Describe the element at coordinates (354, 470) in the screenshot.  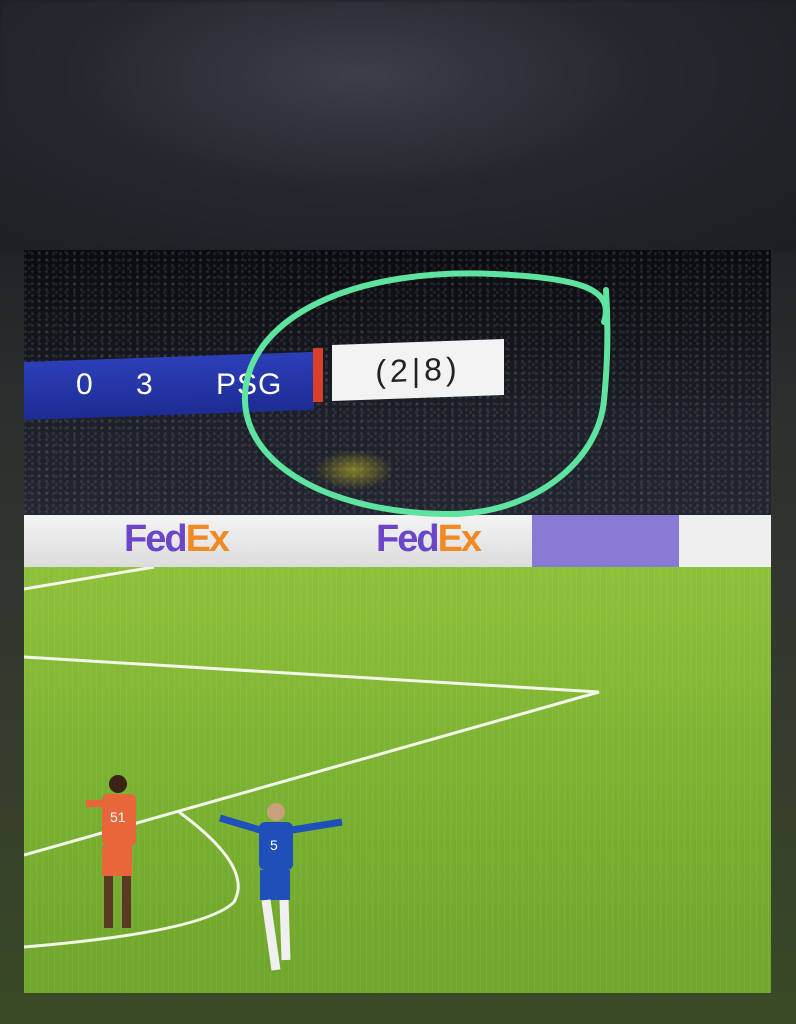
I see `yellow-fans` at that location.